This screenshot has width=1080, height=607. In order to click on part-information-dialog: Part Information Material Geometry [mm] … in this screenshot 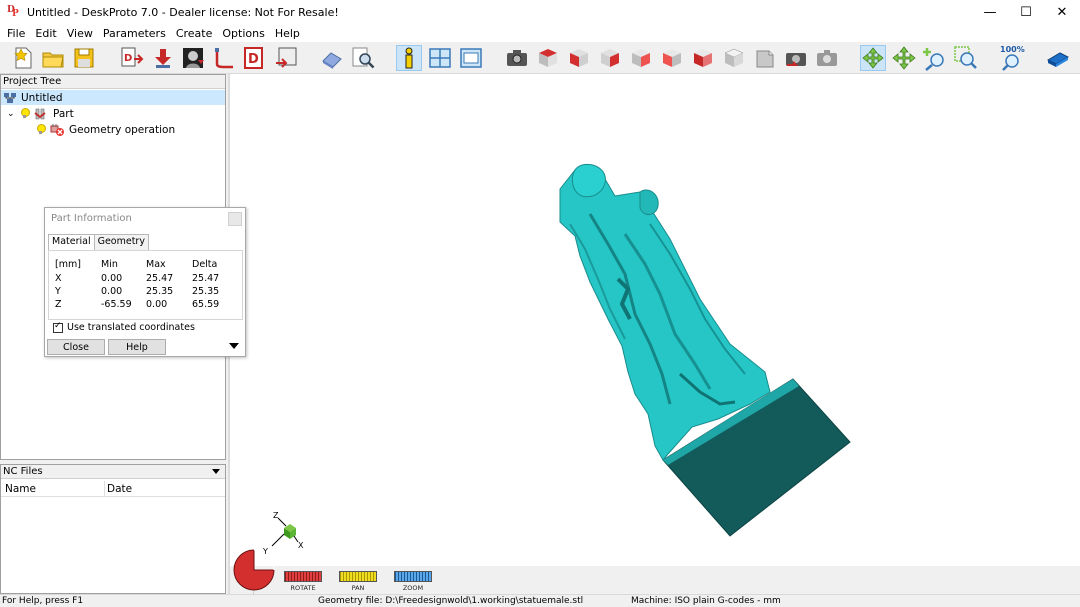, I will do `click(145, 282)`.